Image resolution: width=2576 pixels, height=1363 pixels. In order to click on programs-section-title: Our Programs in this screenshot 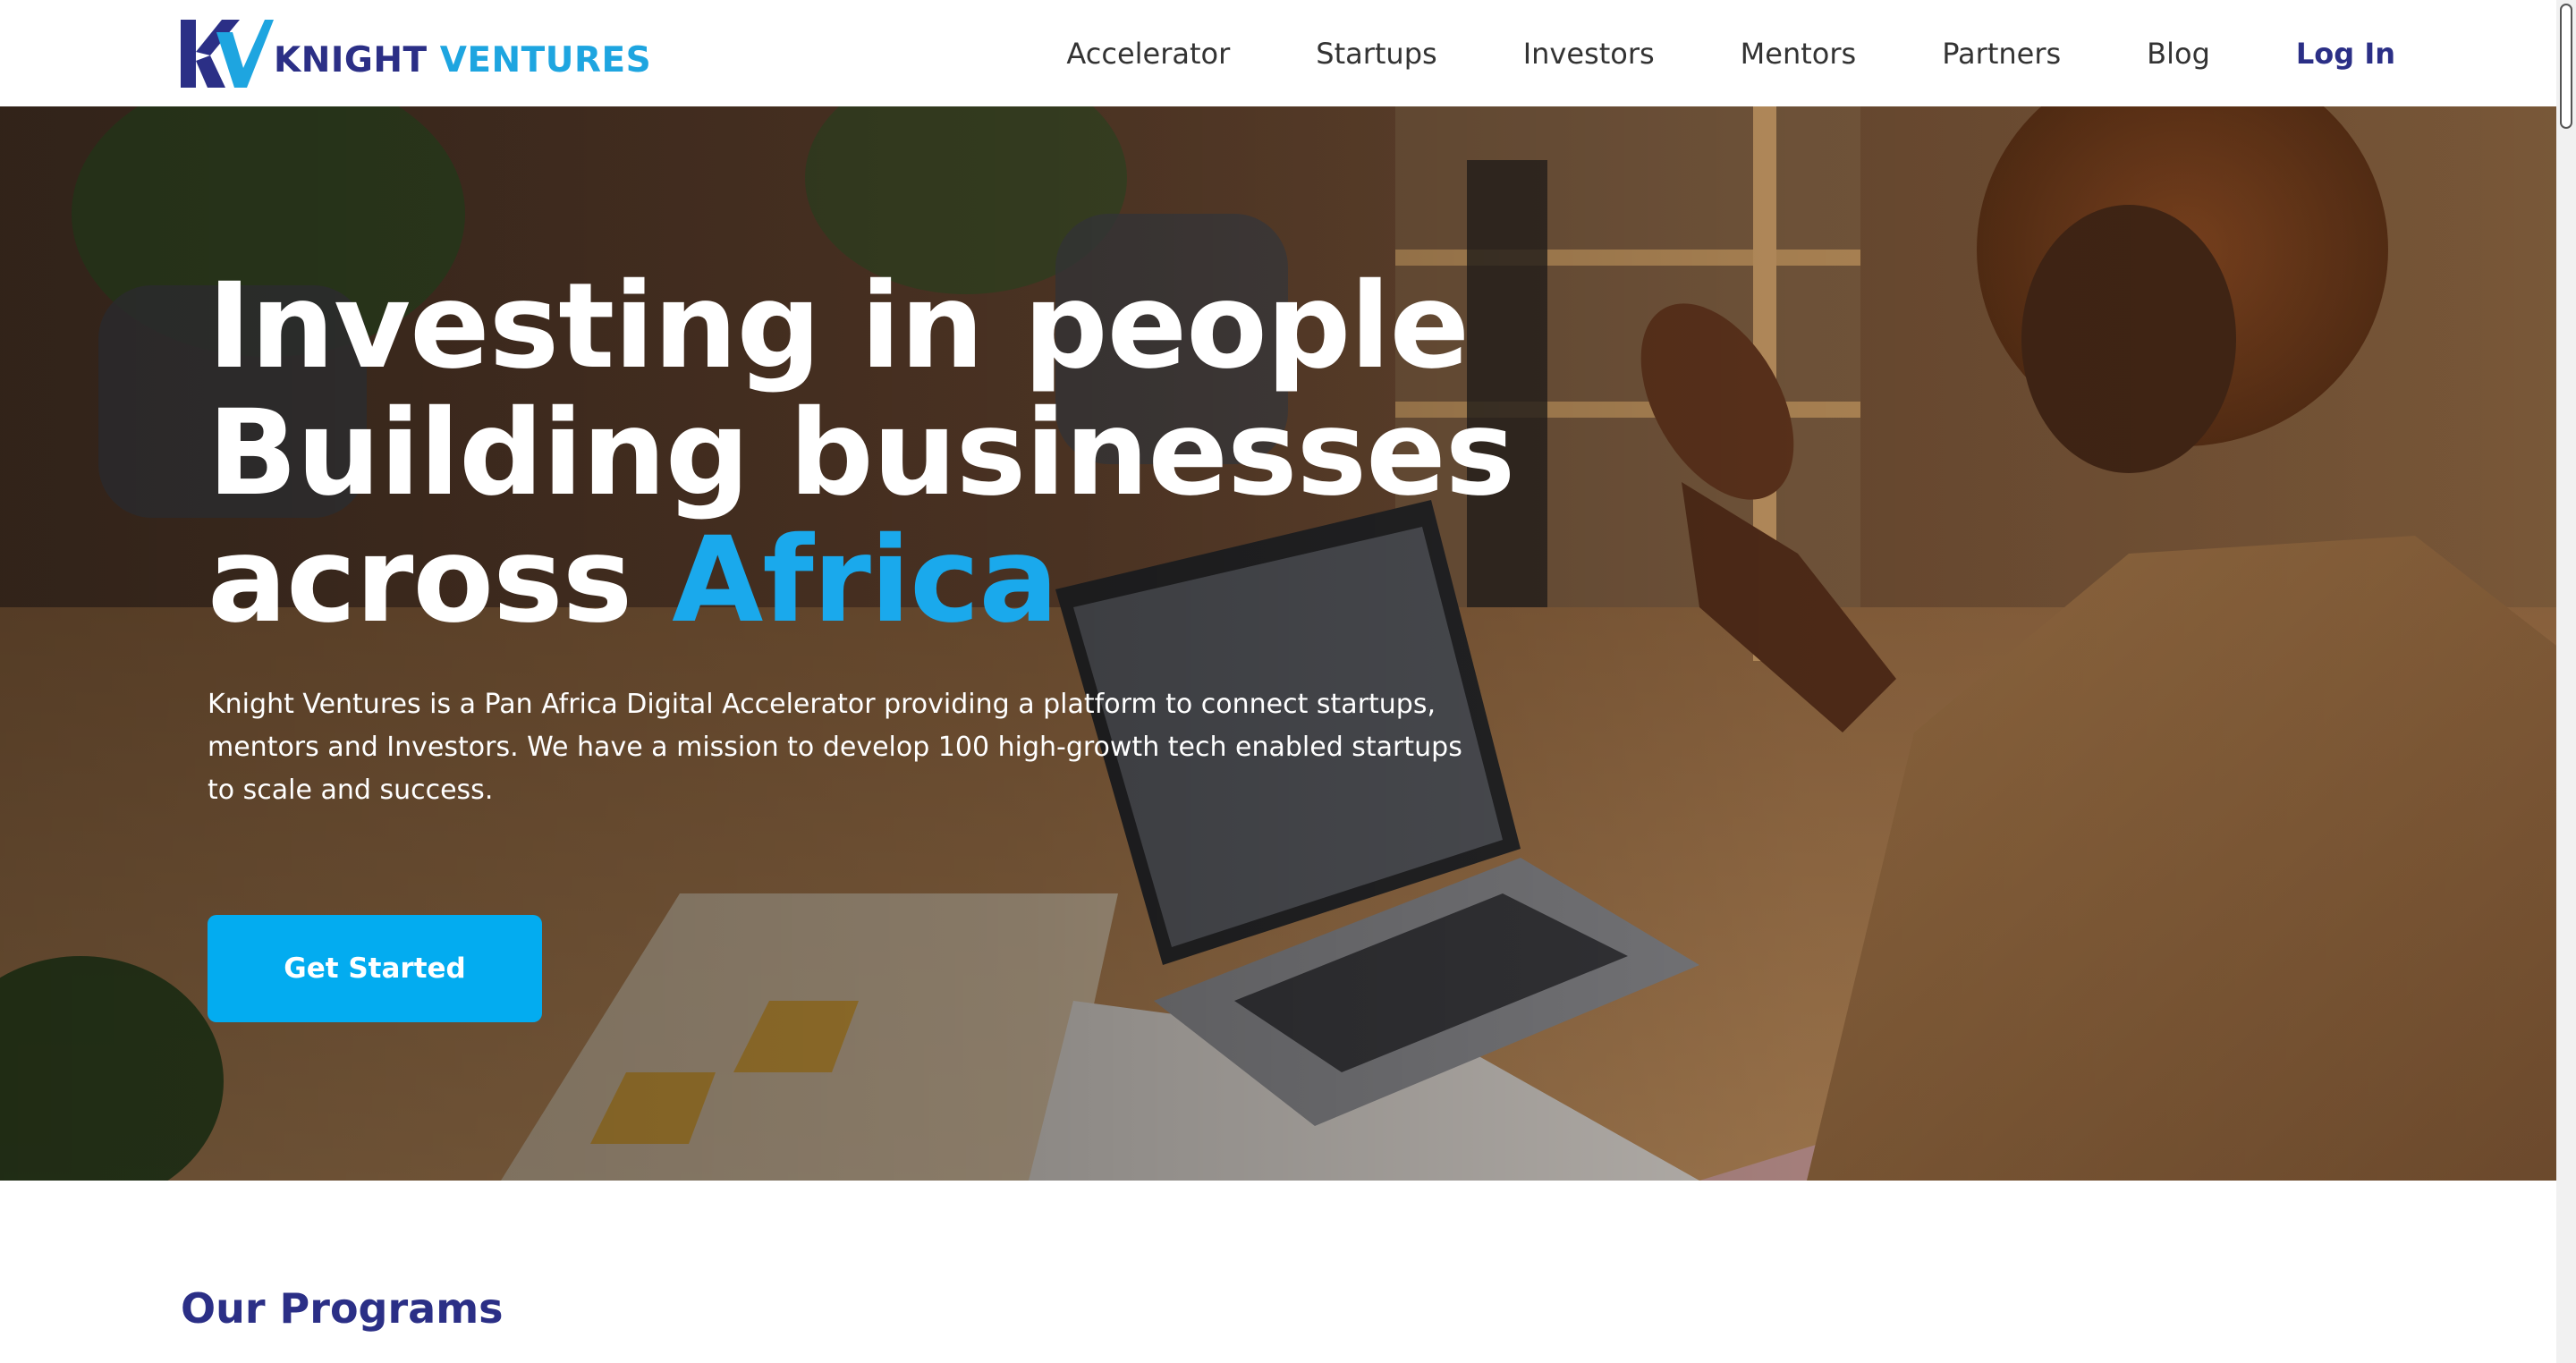, I will do `click(342, 1308)`.